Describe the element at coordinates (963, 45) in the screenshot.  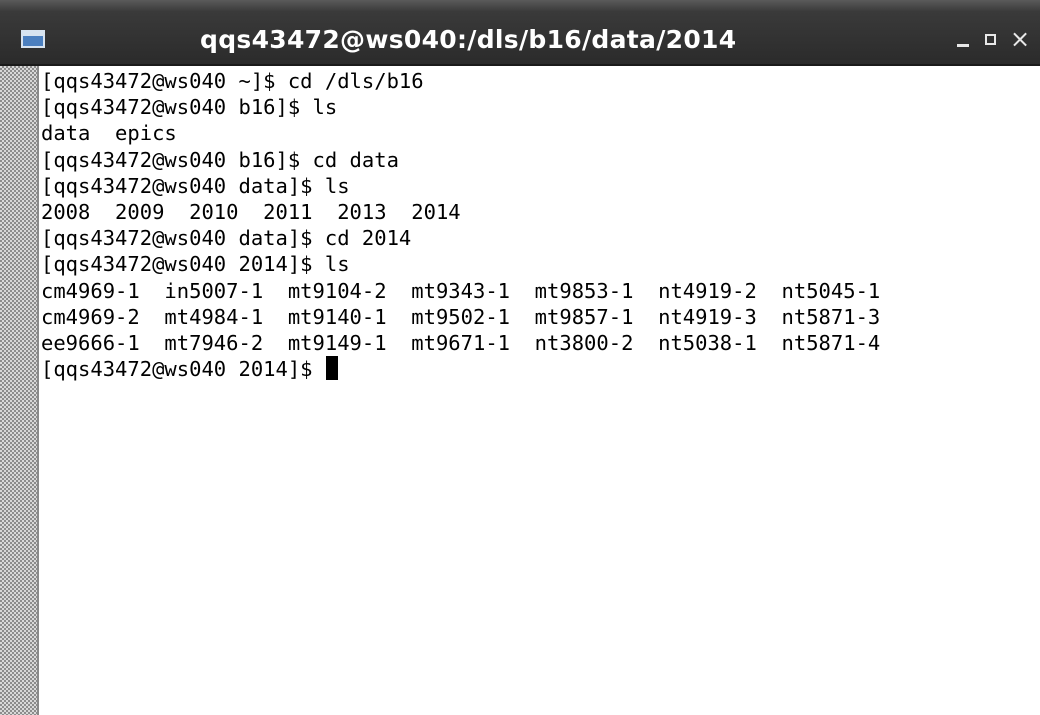
I see `minimize-icon` at that location.